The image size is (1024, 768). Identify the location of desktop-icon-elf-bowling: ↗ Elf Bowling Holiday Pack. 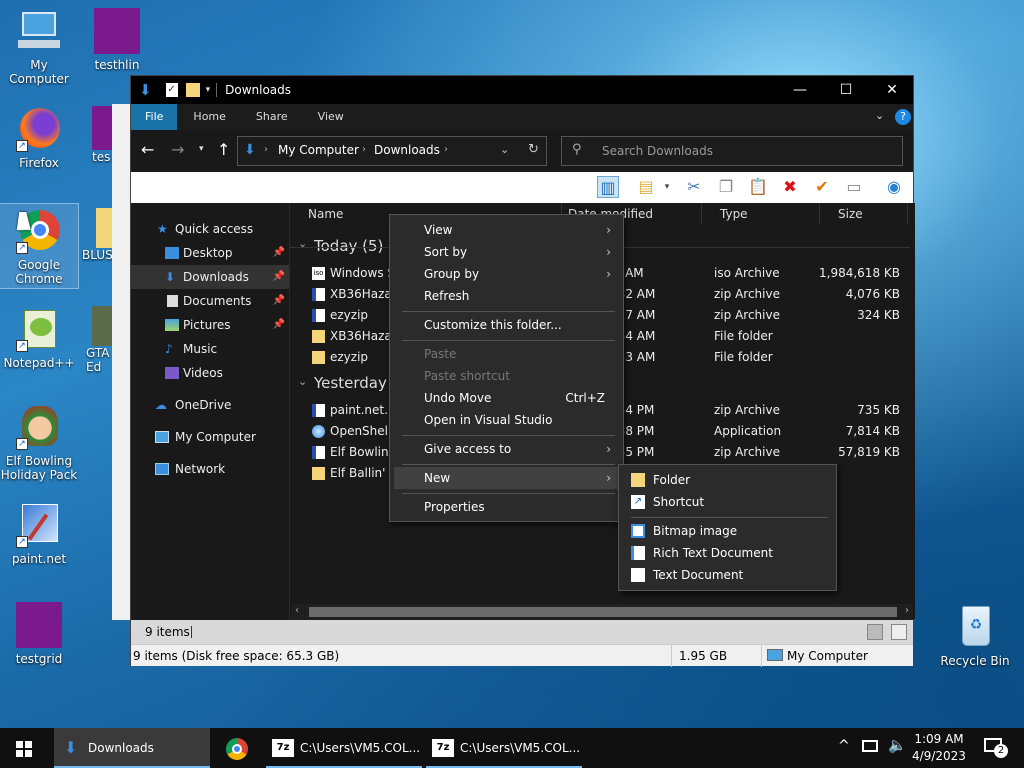
(39, 443).